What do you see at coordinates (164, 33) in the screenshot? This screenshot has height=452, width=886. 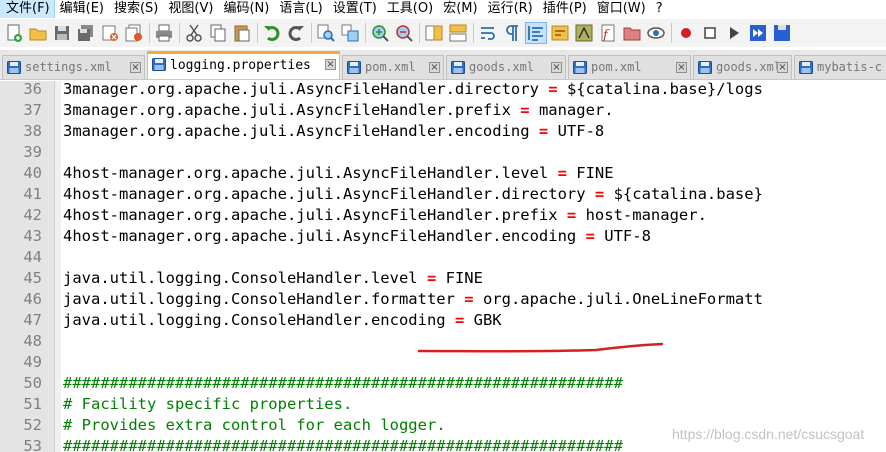 I see `print-button` at bounding box center [164, 33].